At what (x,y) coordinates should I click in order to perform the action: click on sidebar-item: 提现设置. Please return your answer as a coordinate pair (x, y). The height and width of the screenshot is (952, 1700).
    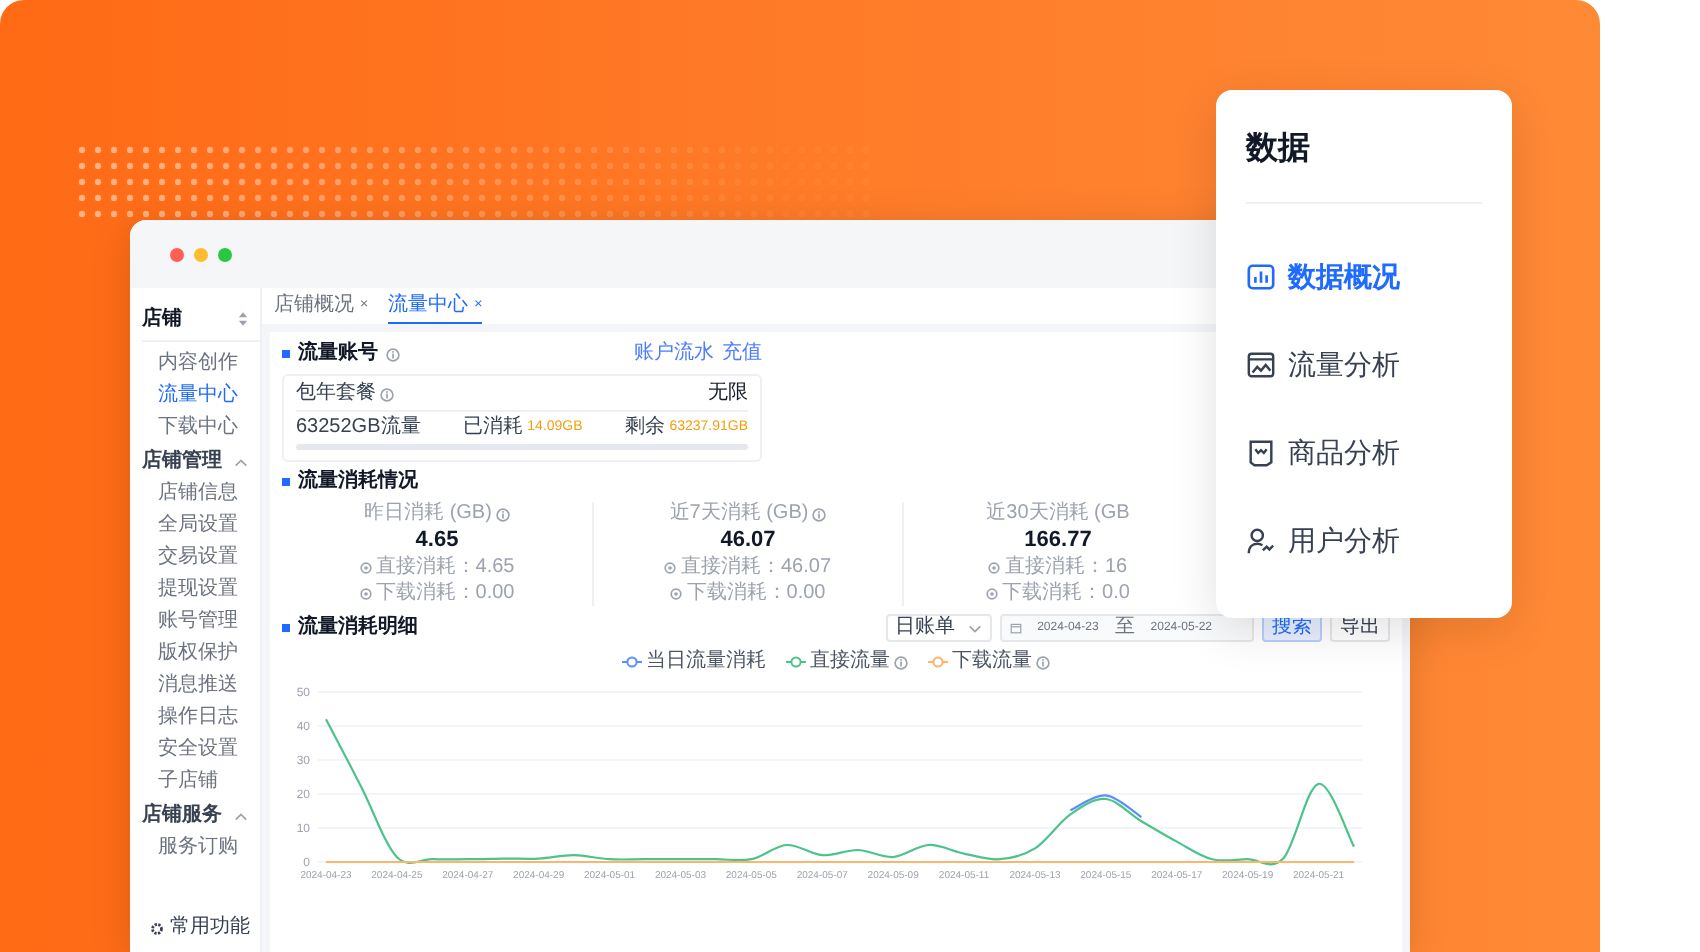
    Looking at the image, I should click on (201, 590).